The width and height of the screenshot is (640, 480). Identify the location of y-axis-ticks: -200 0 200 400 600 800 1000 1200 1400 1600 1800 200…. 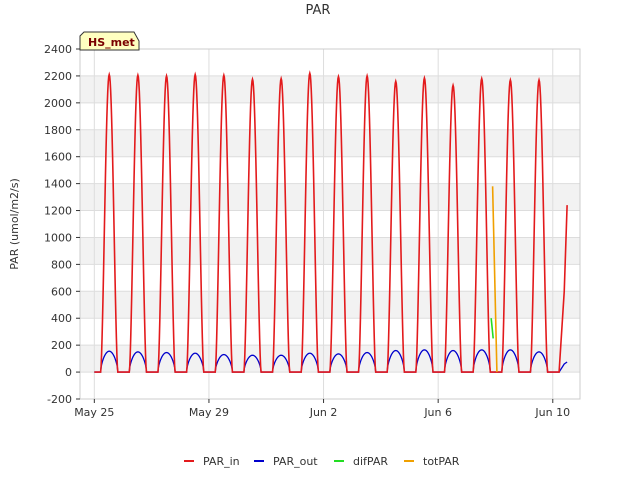
(62, 224).